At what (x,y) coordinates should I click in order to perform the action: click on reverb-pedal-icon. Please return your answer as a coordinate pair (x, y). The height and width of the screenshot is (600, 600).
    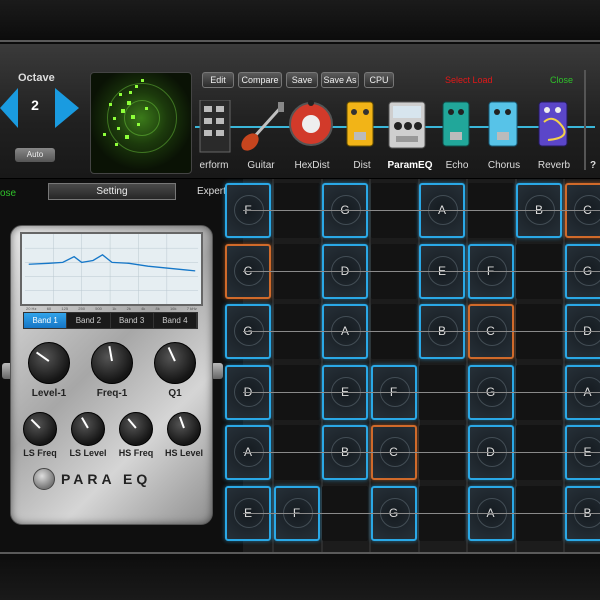
    Looking at the image, I should click on (554, 127).